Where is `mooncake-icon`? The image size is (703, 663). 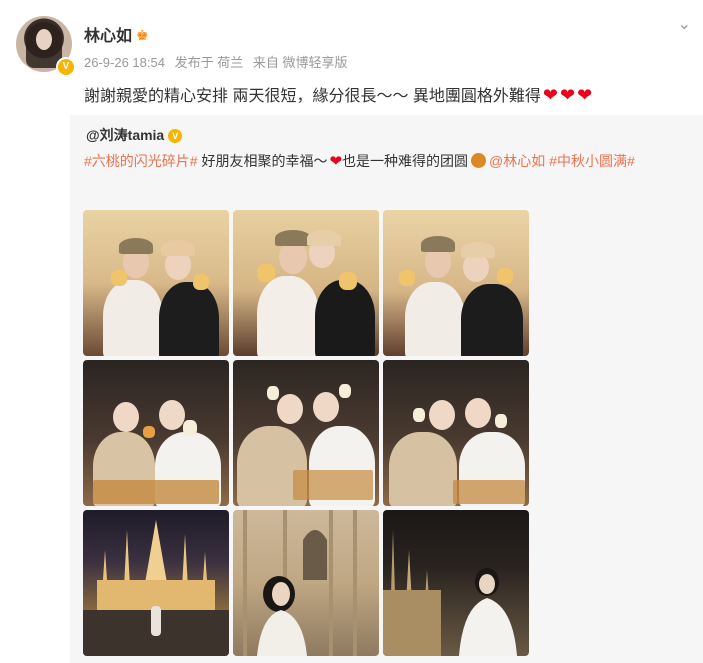
mooncake-icon is located at coordinates (479, 160).